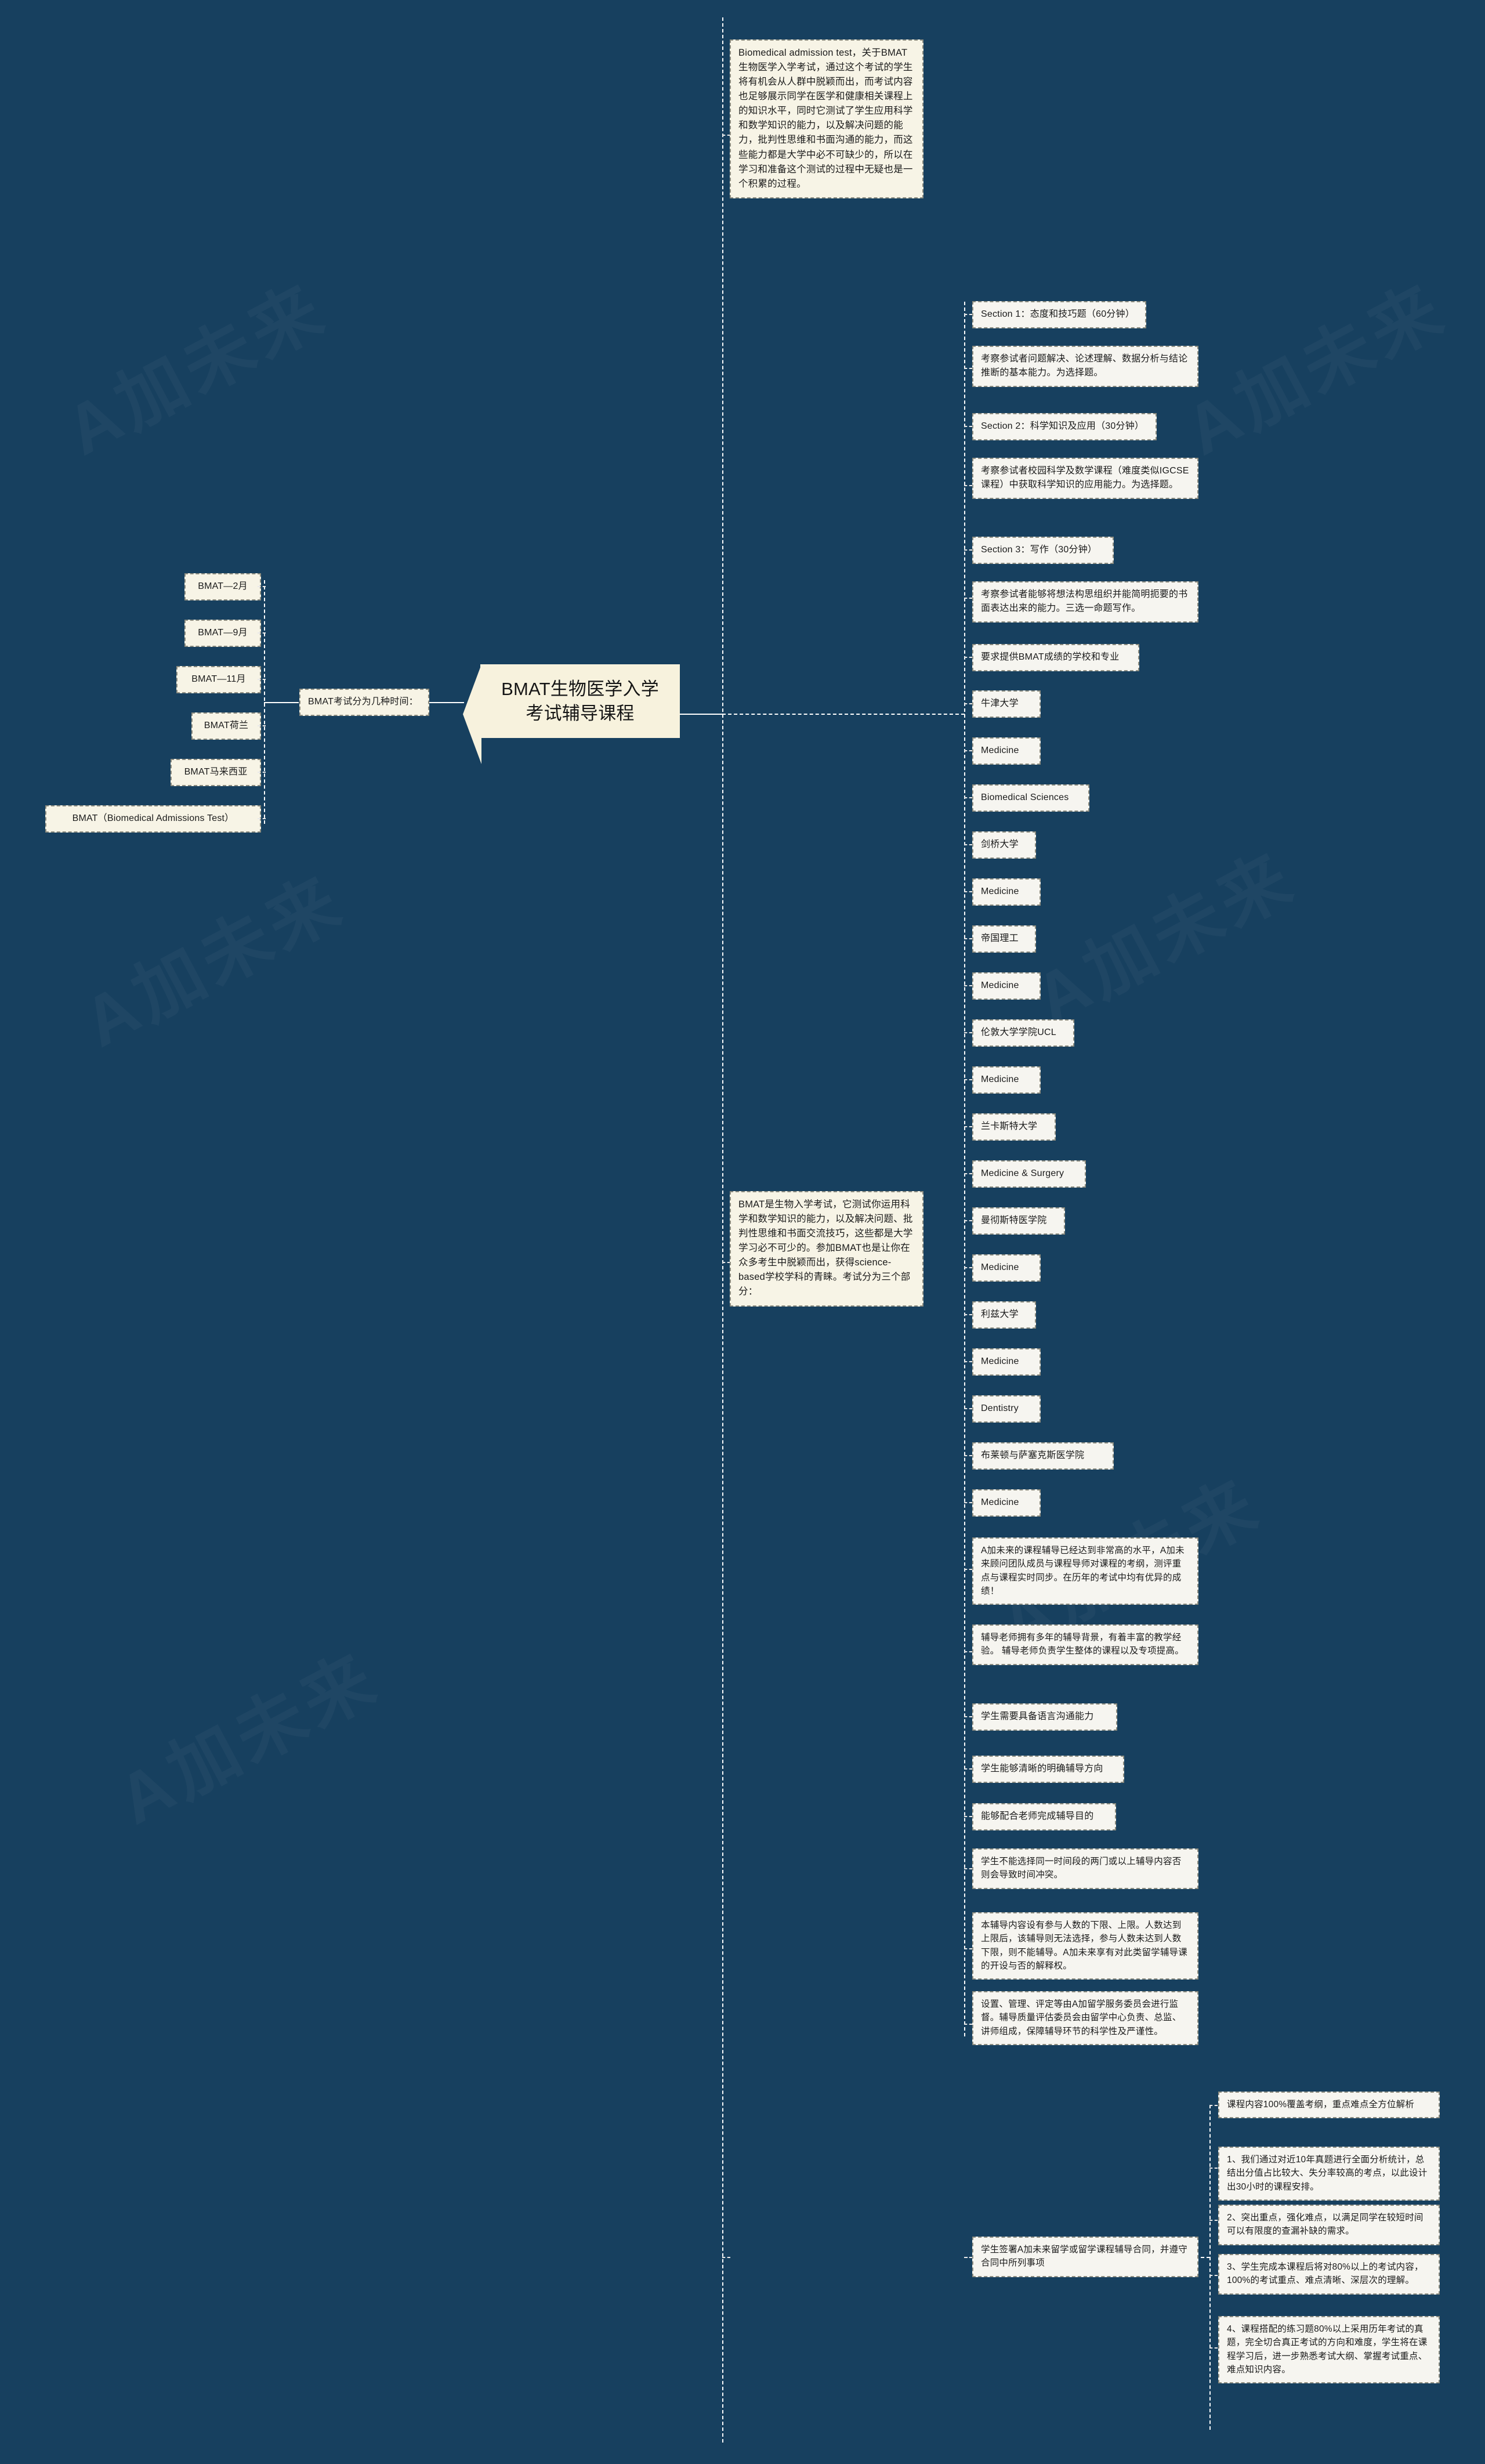 This screenshot has width=1485, height=2464. Describe the element at coordinates (153, 819) in the screenshot. I see `exam-time-item: BMAT（Biomedical Admissions Test）` at that location.